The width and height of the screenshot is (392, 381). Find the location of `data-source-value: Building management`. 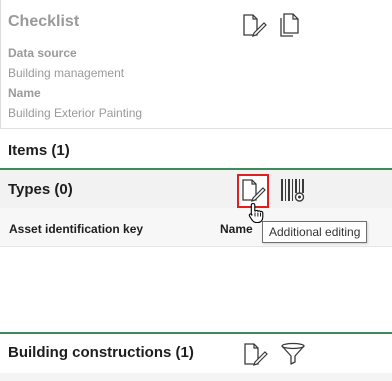

data-source-value: Building management is located at coordinates (66, 73).